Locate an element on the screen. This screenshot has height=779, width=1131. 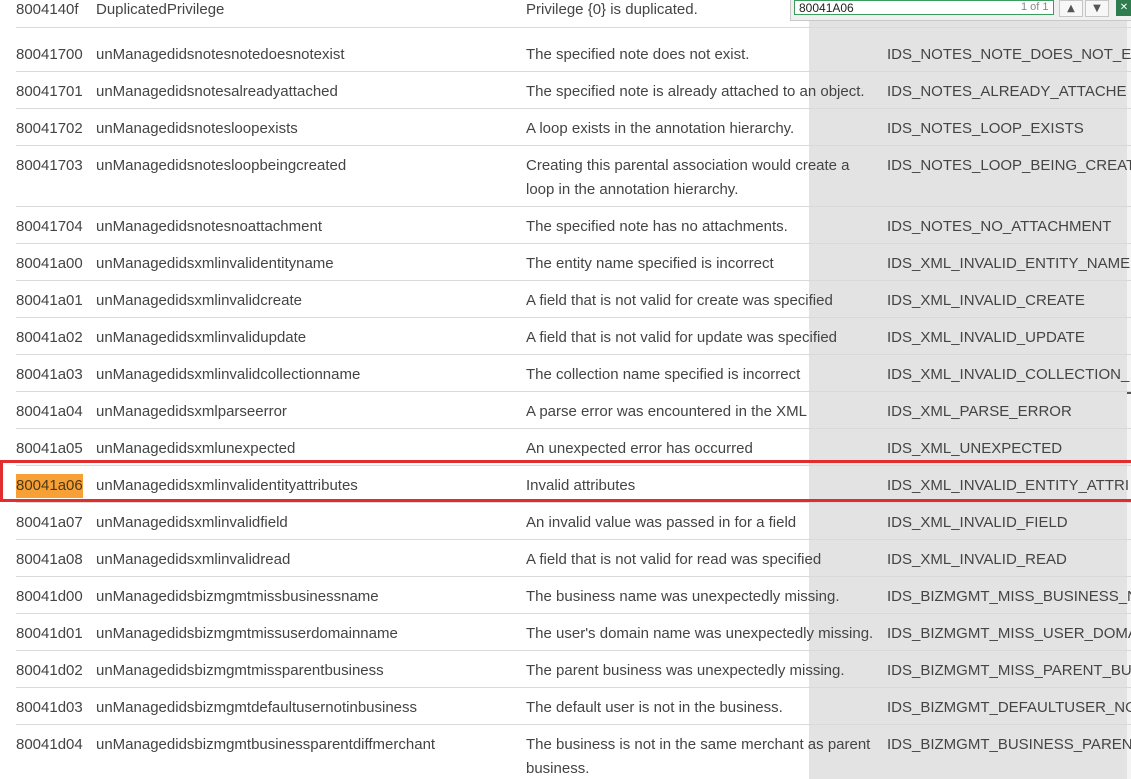
error-name-cell: unManagedidsnotesalreadyattached is located at coordinates (217, 91).